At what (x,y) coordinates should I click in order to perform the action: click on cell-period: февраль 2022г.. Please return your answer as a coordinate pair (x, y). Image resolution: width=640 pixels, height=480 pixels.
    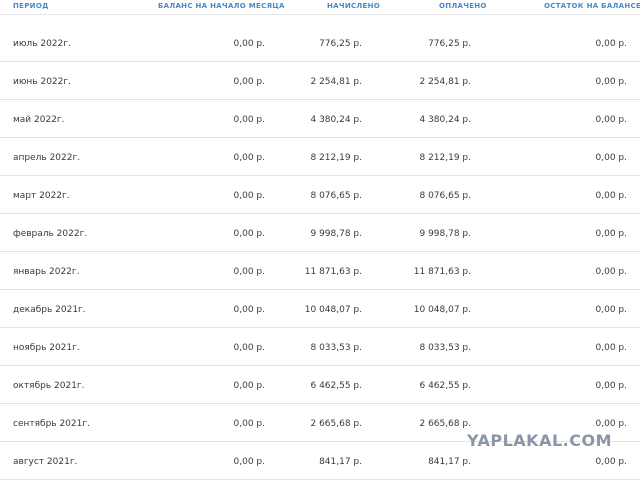
    Looking at the image, I should click on (50, 234).